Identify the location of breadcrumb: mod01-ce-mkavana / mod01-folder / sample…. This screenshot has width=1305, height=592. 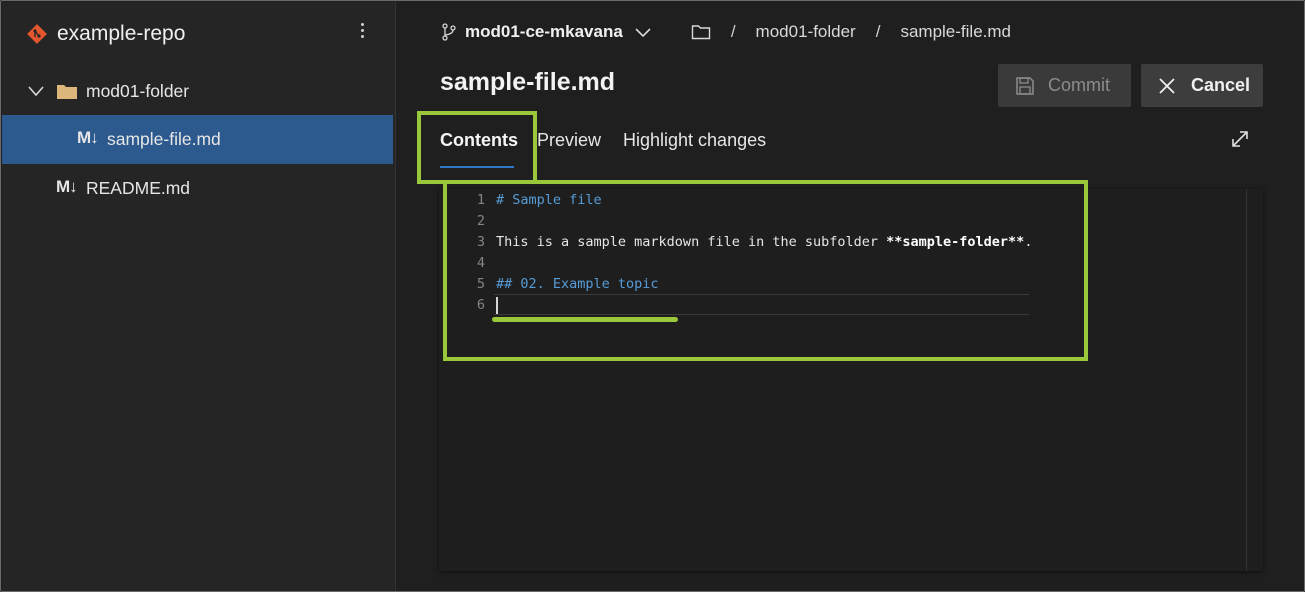
(726, 32).